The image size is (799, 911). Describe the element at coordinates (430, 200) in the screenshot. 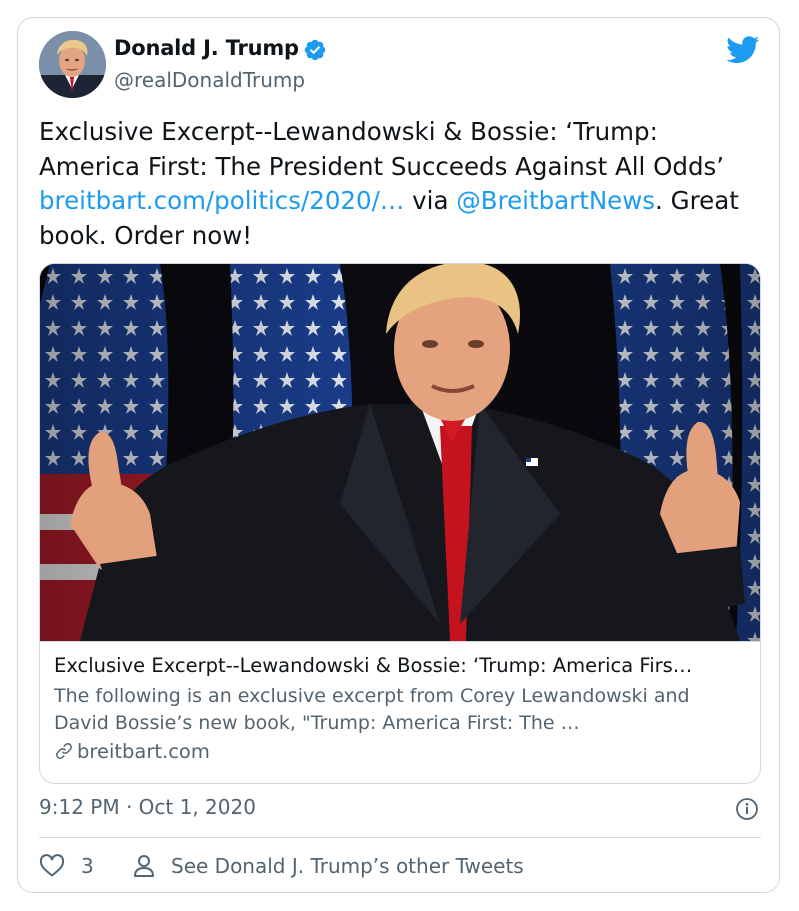

I see `tweet-text-via: via` at that location.